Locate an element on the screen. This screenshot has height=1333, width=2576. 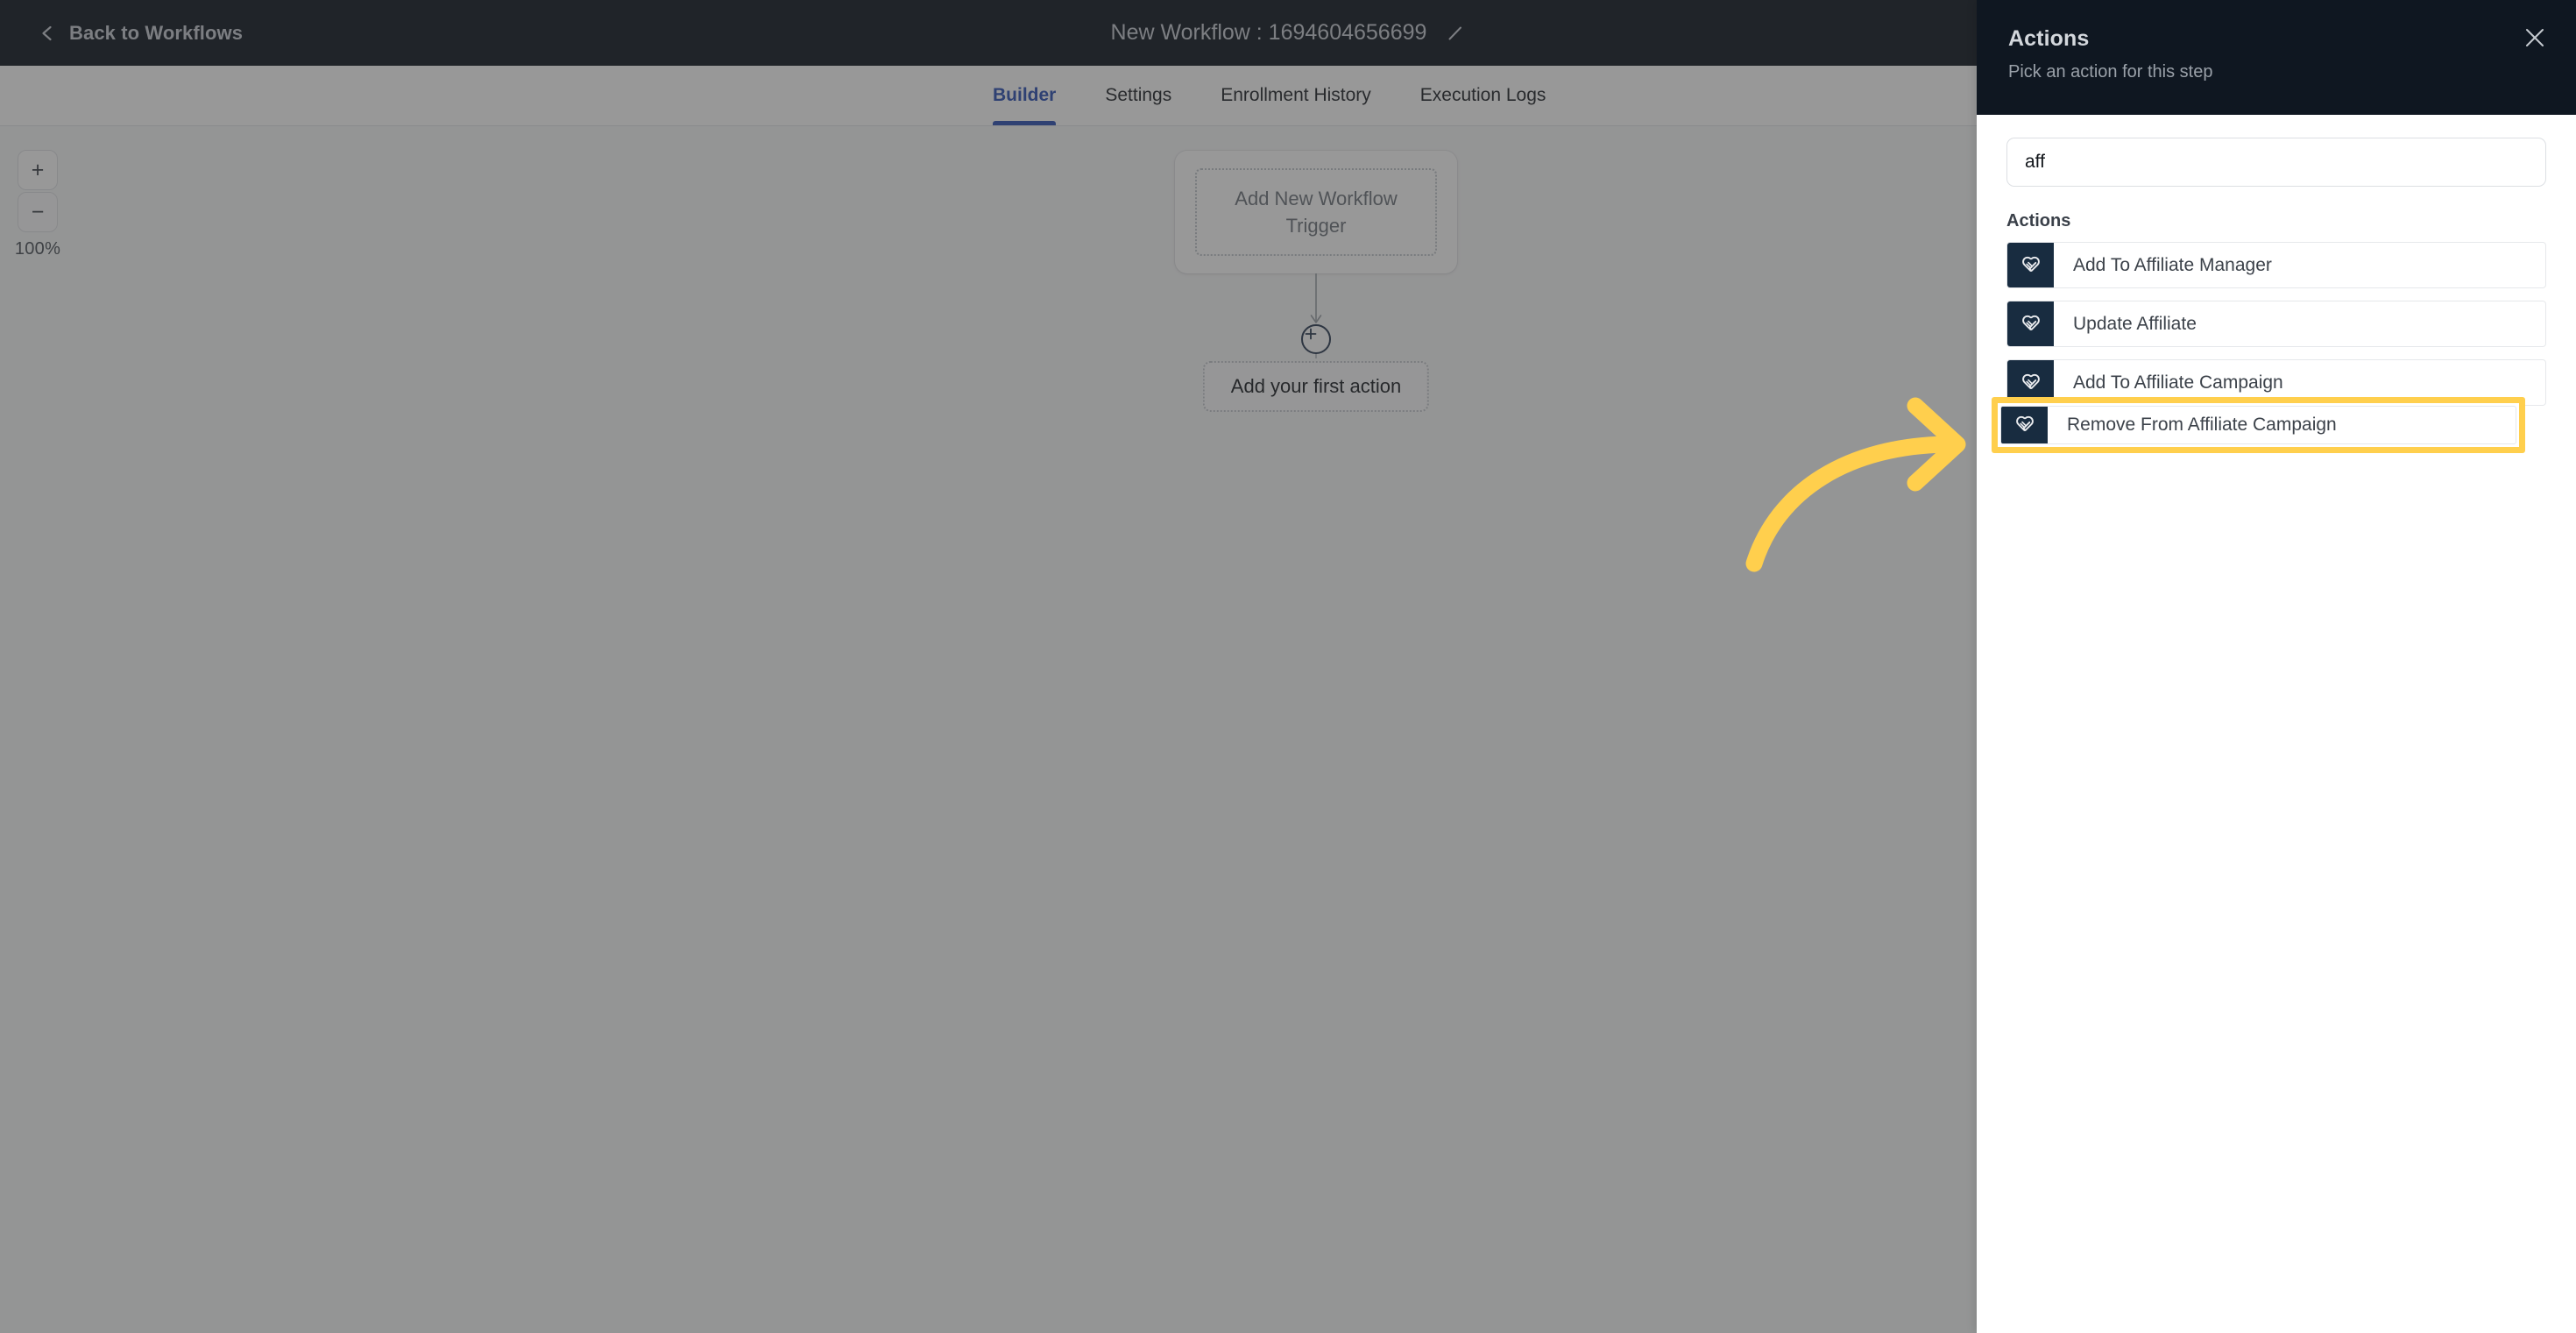
highlight-box: Remove From Affiliate Campaign is located at coordinates (2258, 425).